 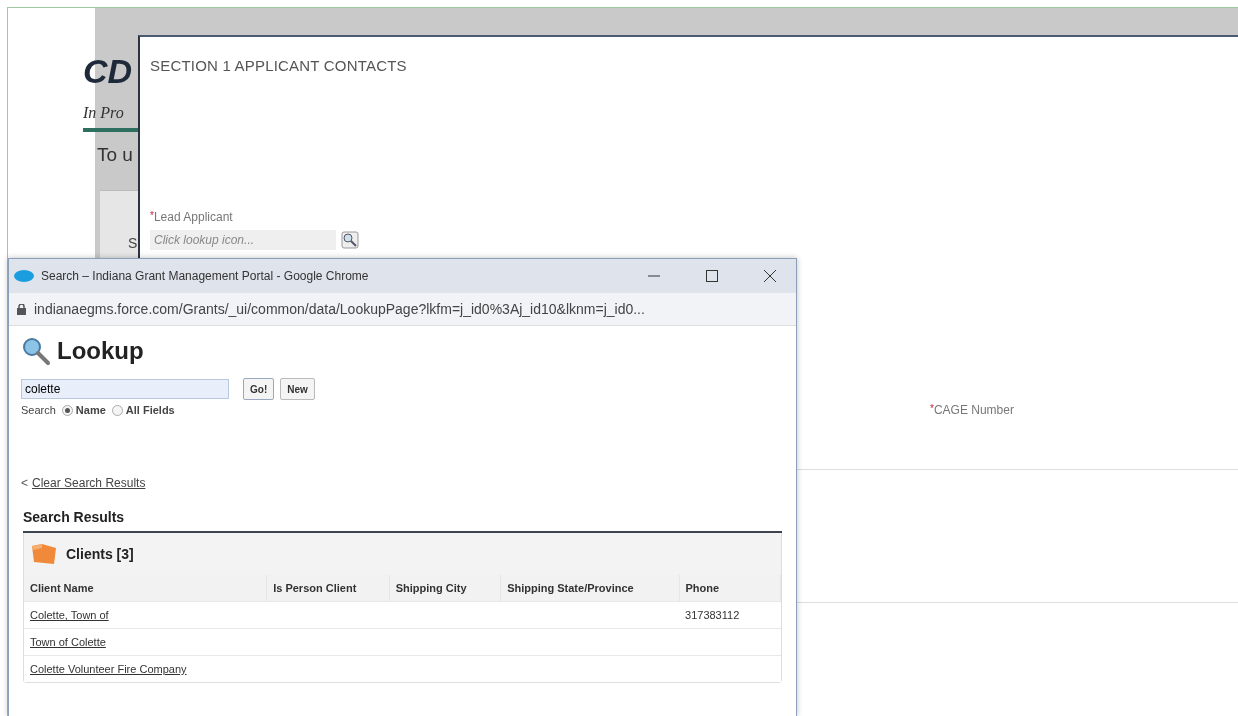 What do you see at coordinates (445, 588) in the screenshot?
I see `column-header: Shipping City` at bounding box center [445, 588].